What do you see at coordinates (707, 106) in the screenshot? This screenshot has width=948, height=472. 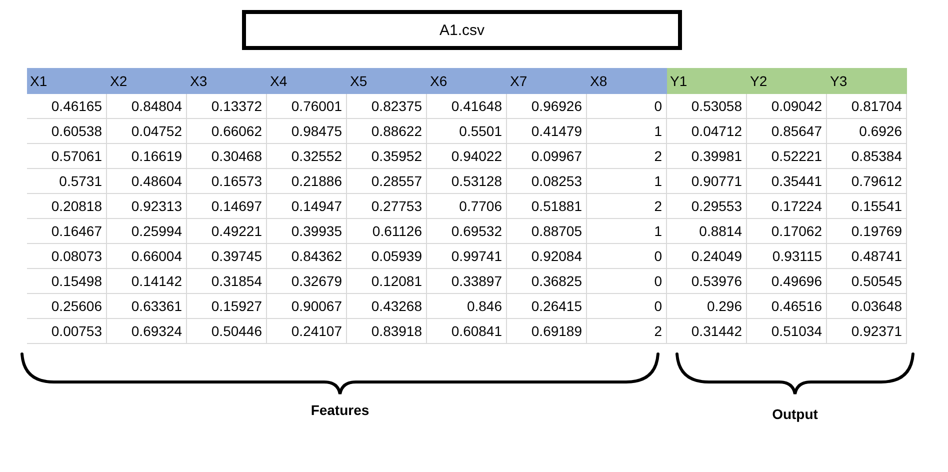 I see `table-cell: 0.53058` at bounding box center [707, 106].